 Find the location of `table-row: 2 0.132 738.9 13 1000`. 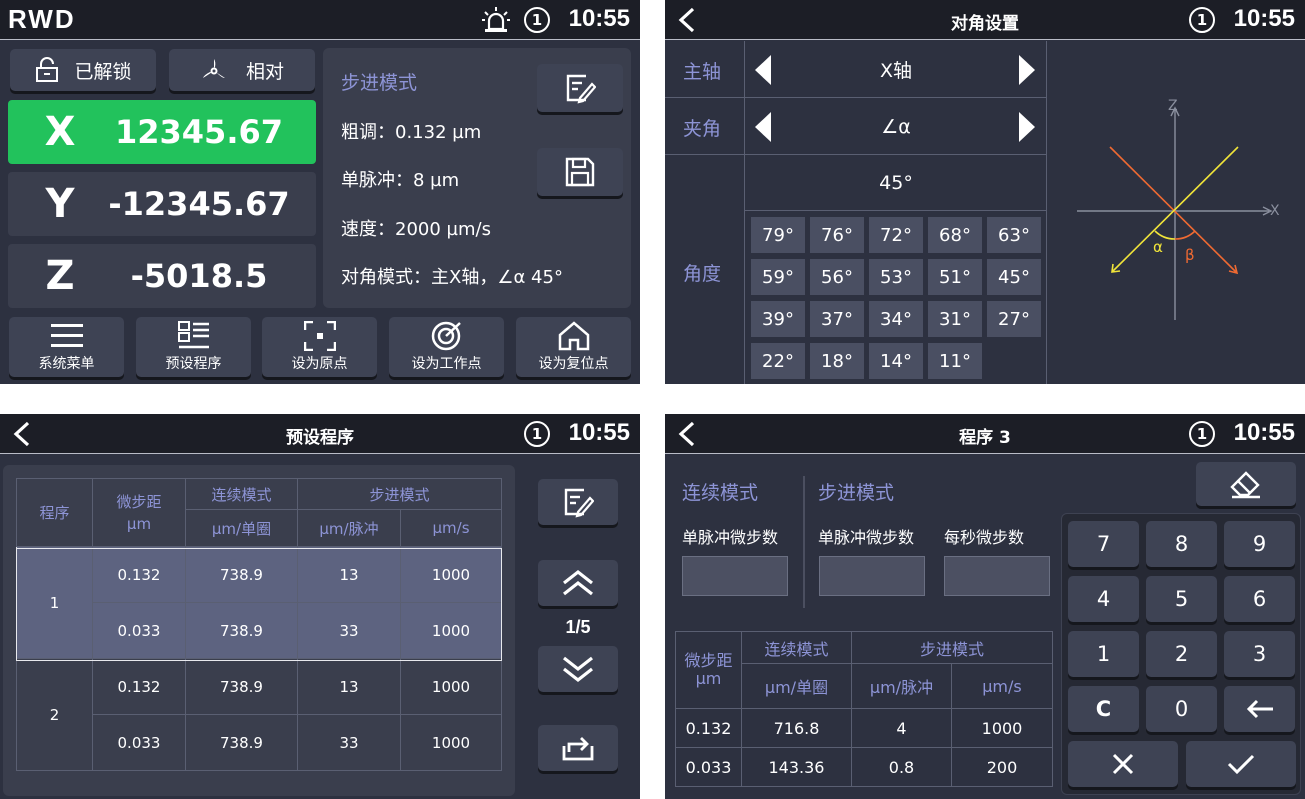

table-row: 2 0.132 738.9 13 1000 is located at coordinates (259, 714).